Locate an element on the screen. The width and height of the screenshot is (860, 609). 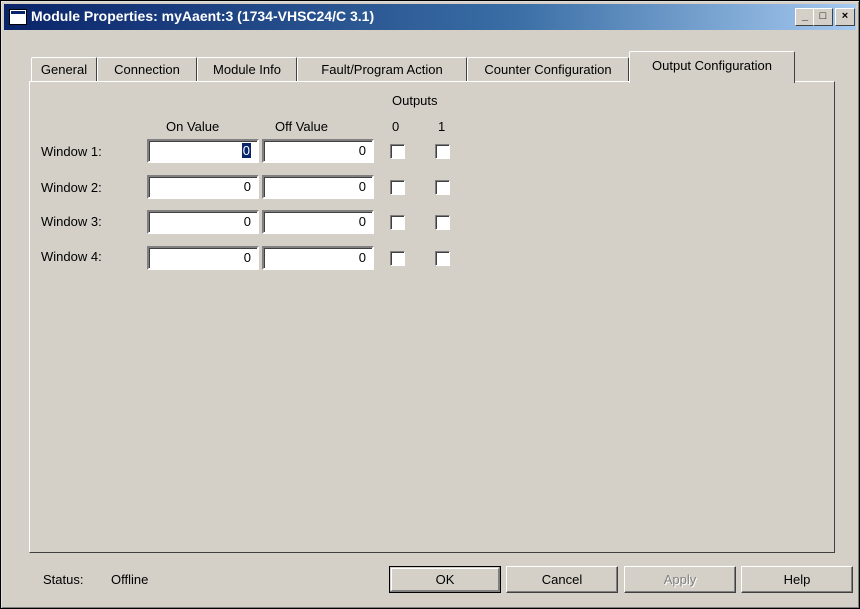
minimize-icon: _ is located at coordinates (805, 17).